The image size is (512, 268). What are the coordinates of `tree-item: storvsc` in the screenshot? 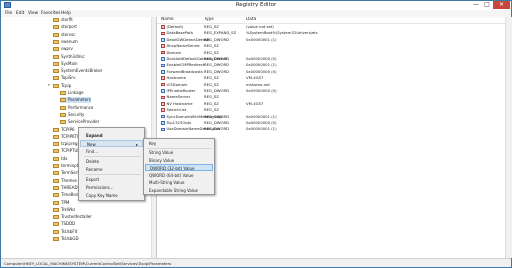 It's located at (64, 35).